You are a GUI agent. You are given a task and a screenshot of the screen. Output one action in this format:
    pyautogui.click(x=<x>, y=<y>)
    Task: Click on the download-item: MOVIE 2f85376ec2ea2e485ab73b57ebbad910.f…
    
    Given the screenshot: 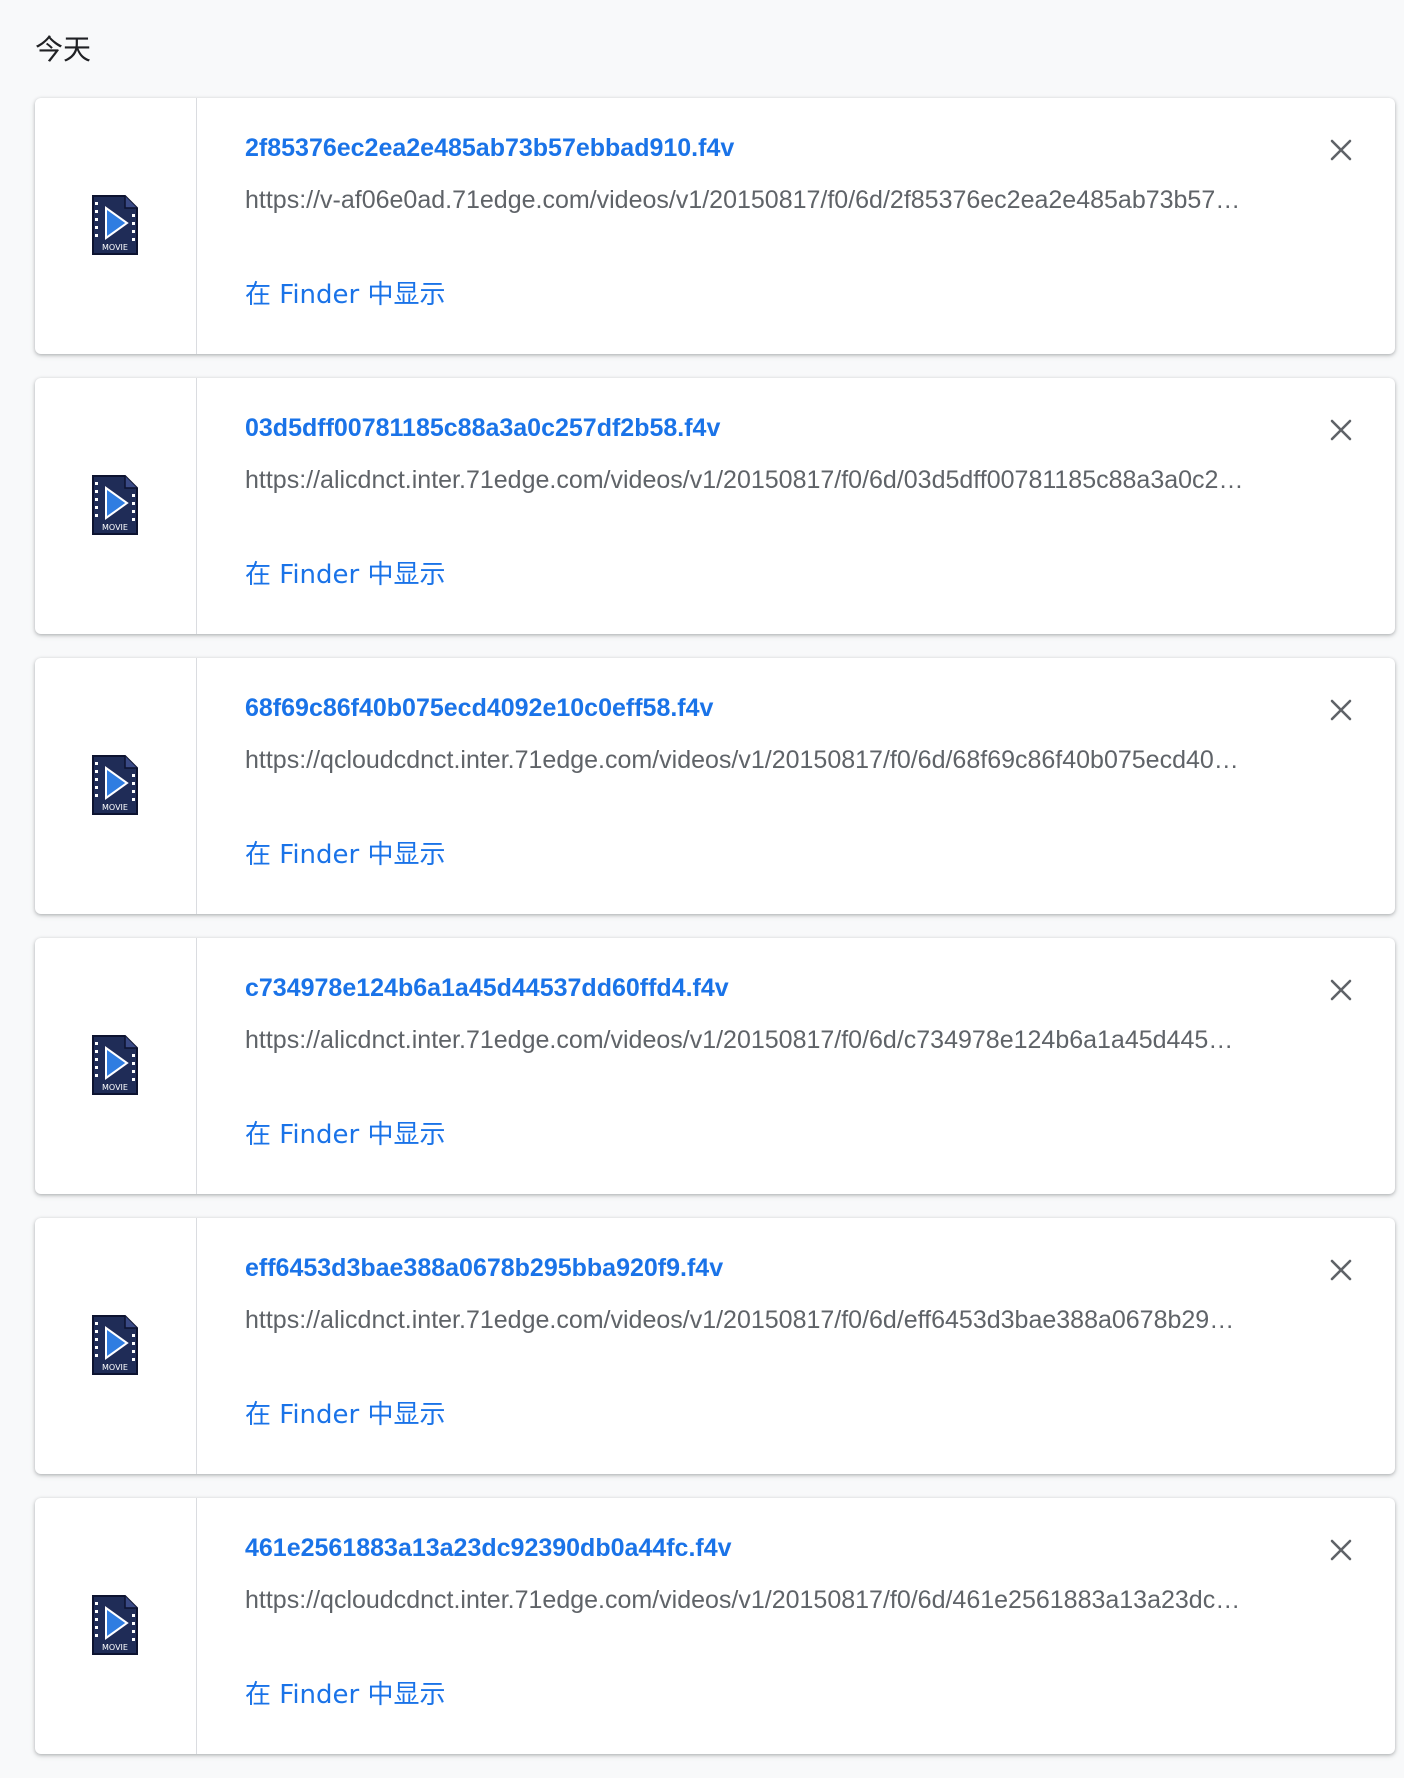 What is the action you would take?
    pyautogui.click(x=715, y=226)
    